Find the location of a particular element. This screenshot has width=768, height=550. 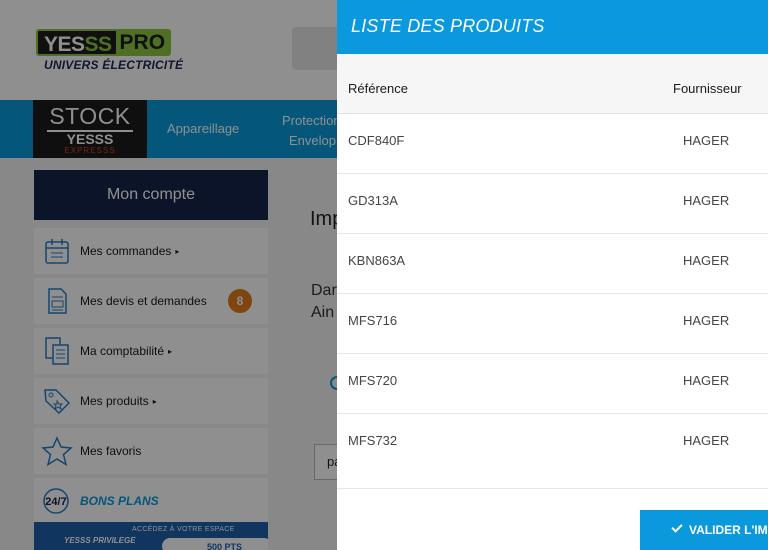

validate-import-button: VALIDER L'IMP is located at coordinates (704, 530).